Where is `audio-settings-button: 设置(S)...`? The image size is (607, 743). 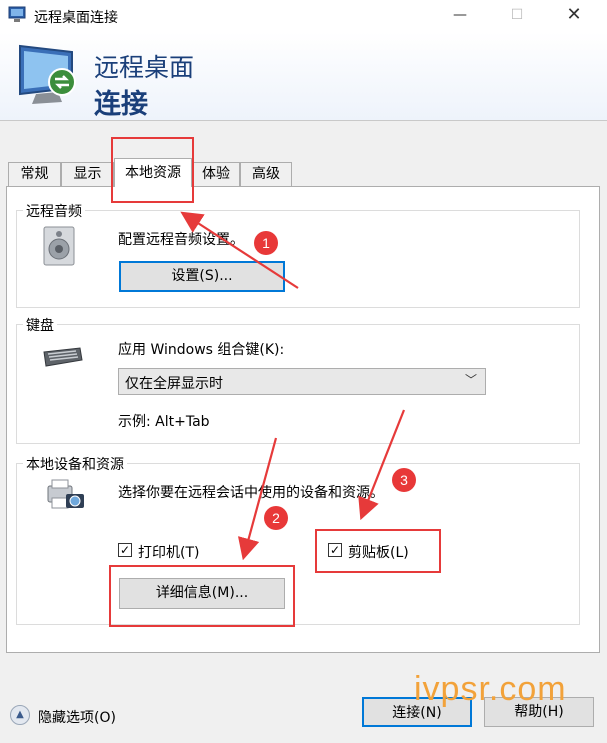
audio-settings-button: 设置(S)... is located at coordinates (202, 276).